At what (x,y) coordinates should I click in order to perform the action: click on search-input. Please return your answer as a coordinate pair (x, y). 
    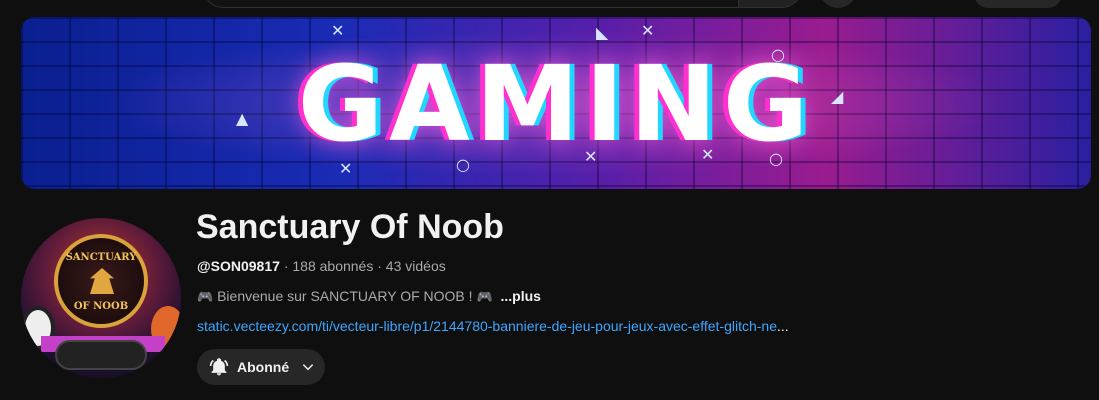
    Looking at the image, I should click on (471, 4).